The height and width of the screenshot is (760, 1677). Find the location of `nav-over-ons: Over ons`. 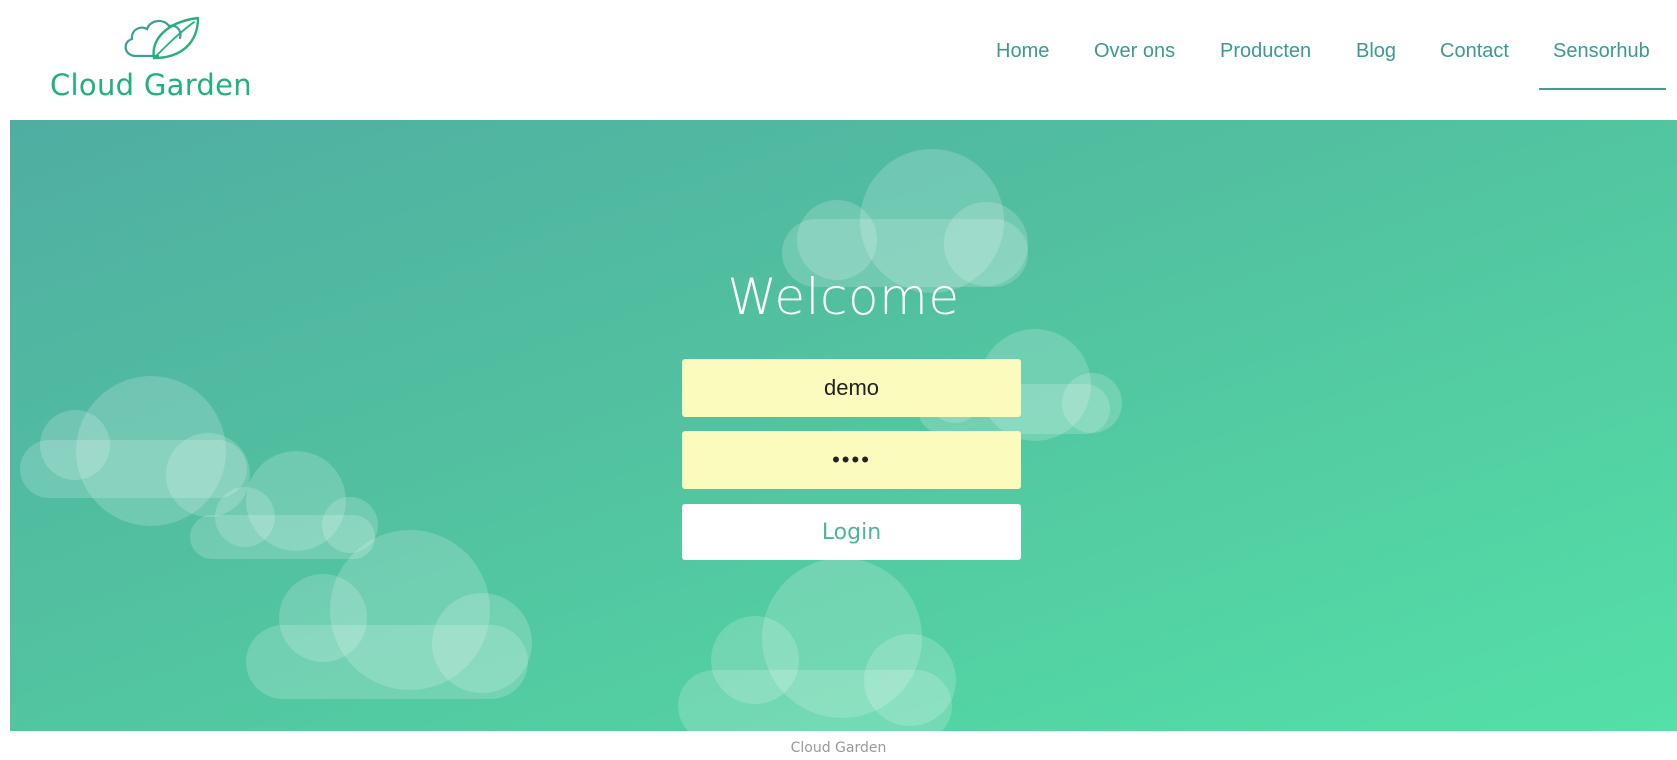

nav-over-ons: Over ons is located at coordinates (1134, 51).